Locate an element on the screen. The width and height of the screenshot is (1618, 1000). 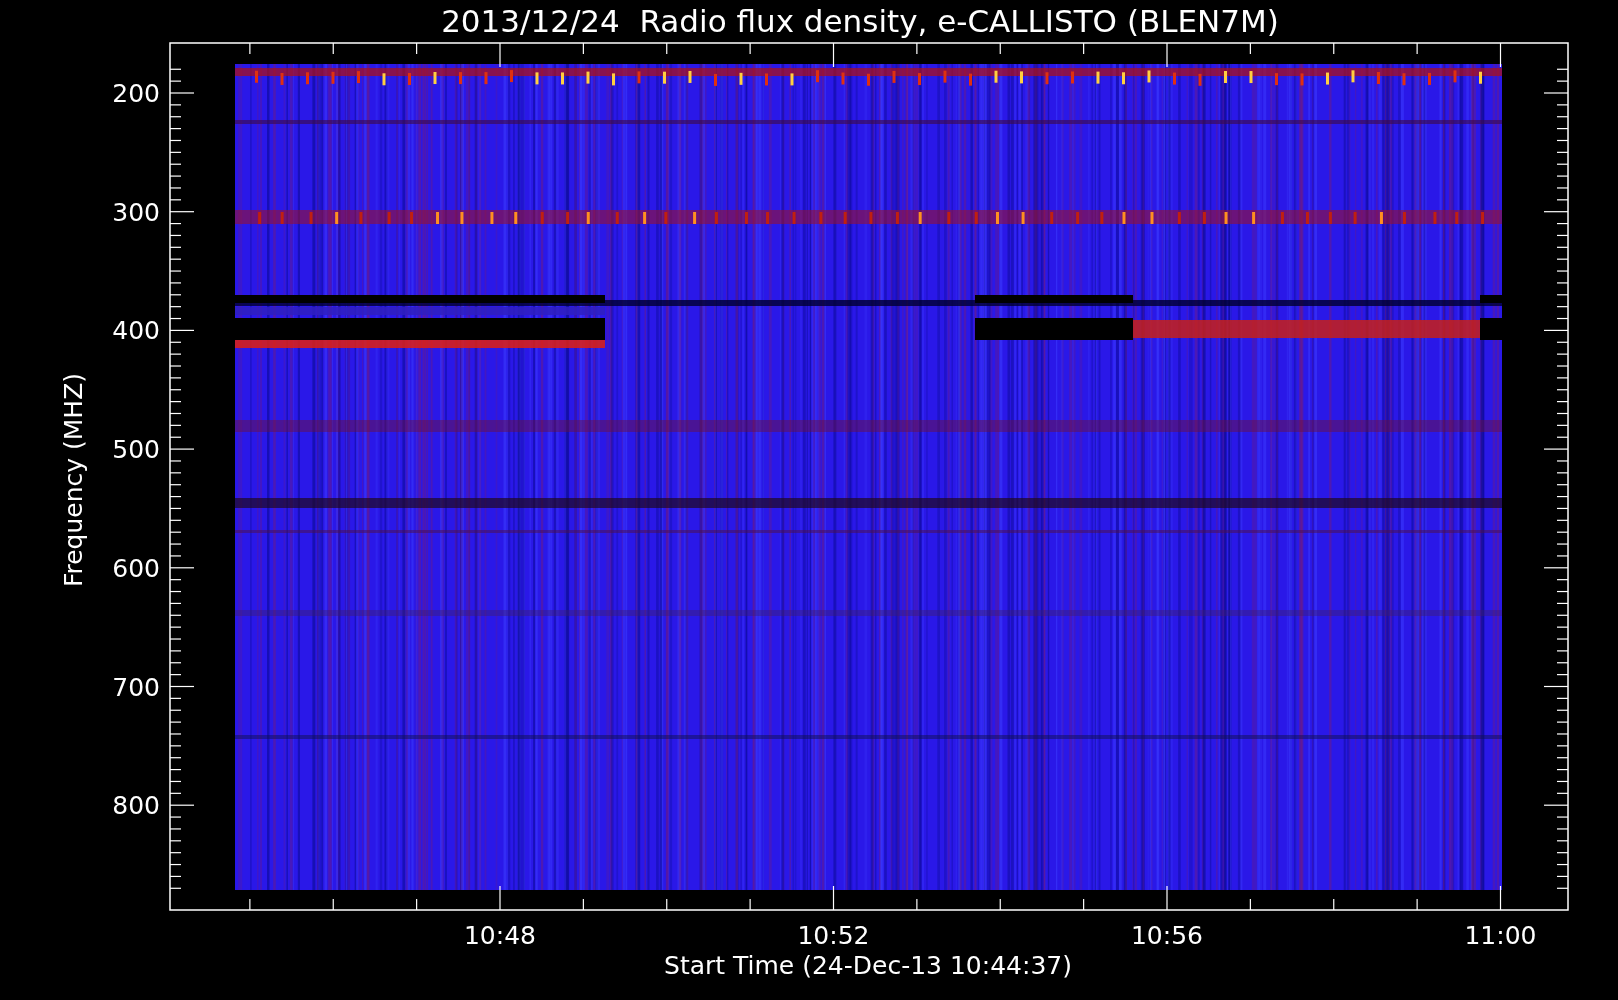
y-tick-label: 300 is located at coordinates (136, 212).